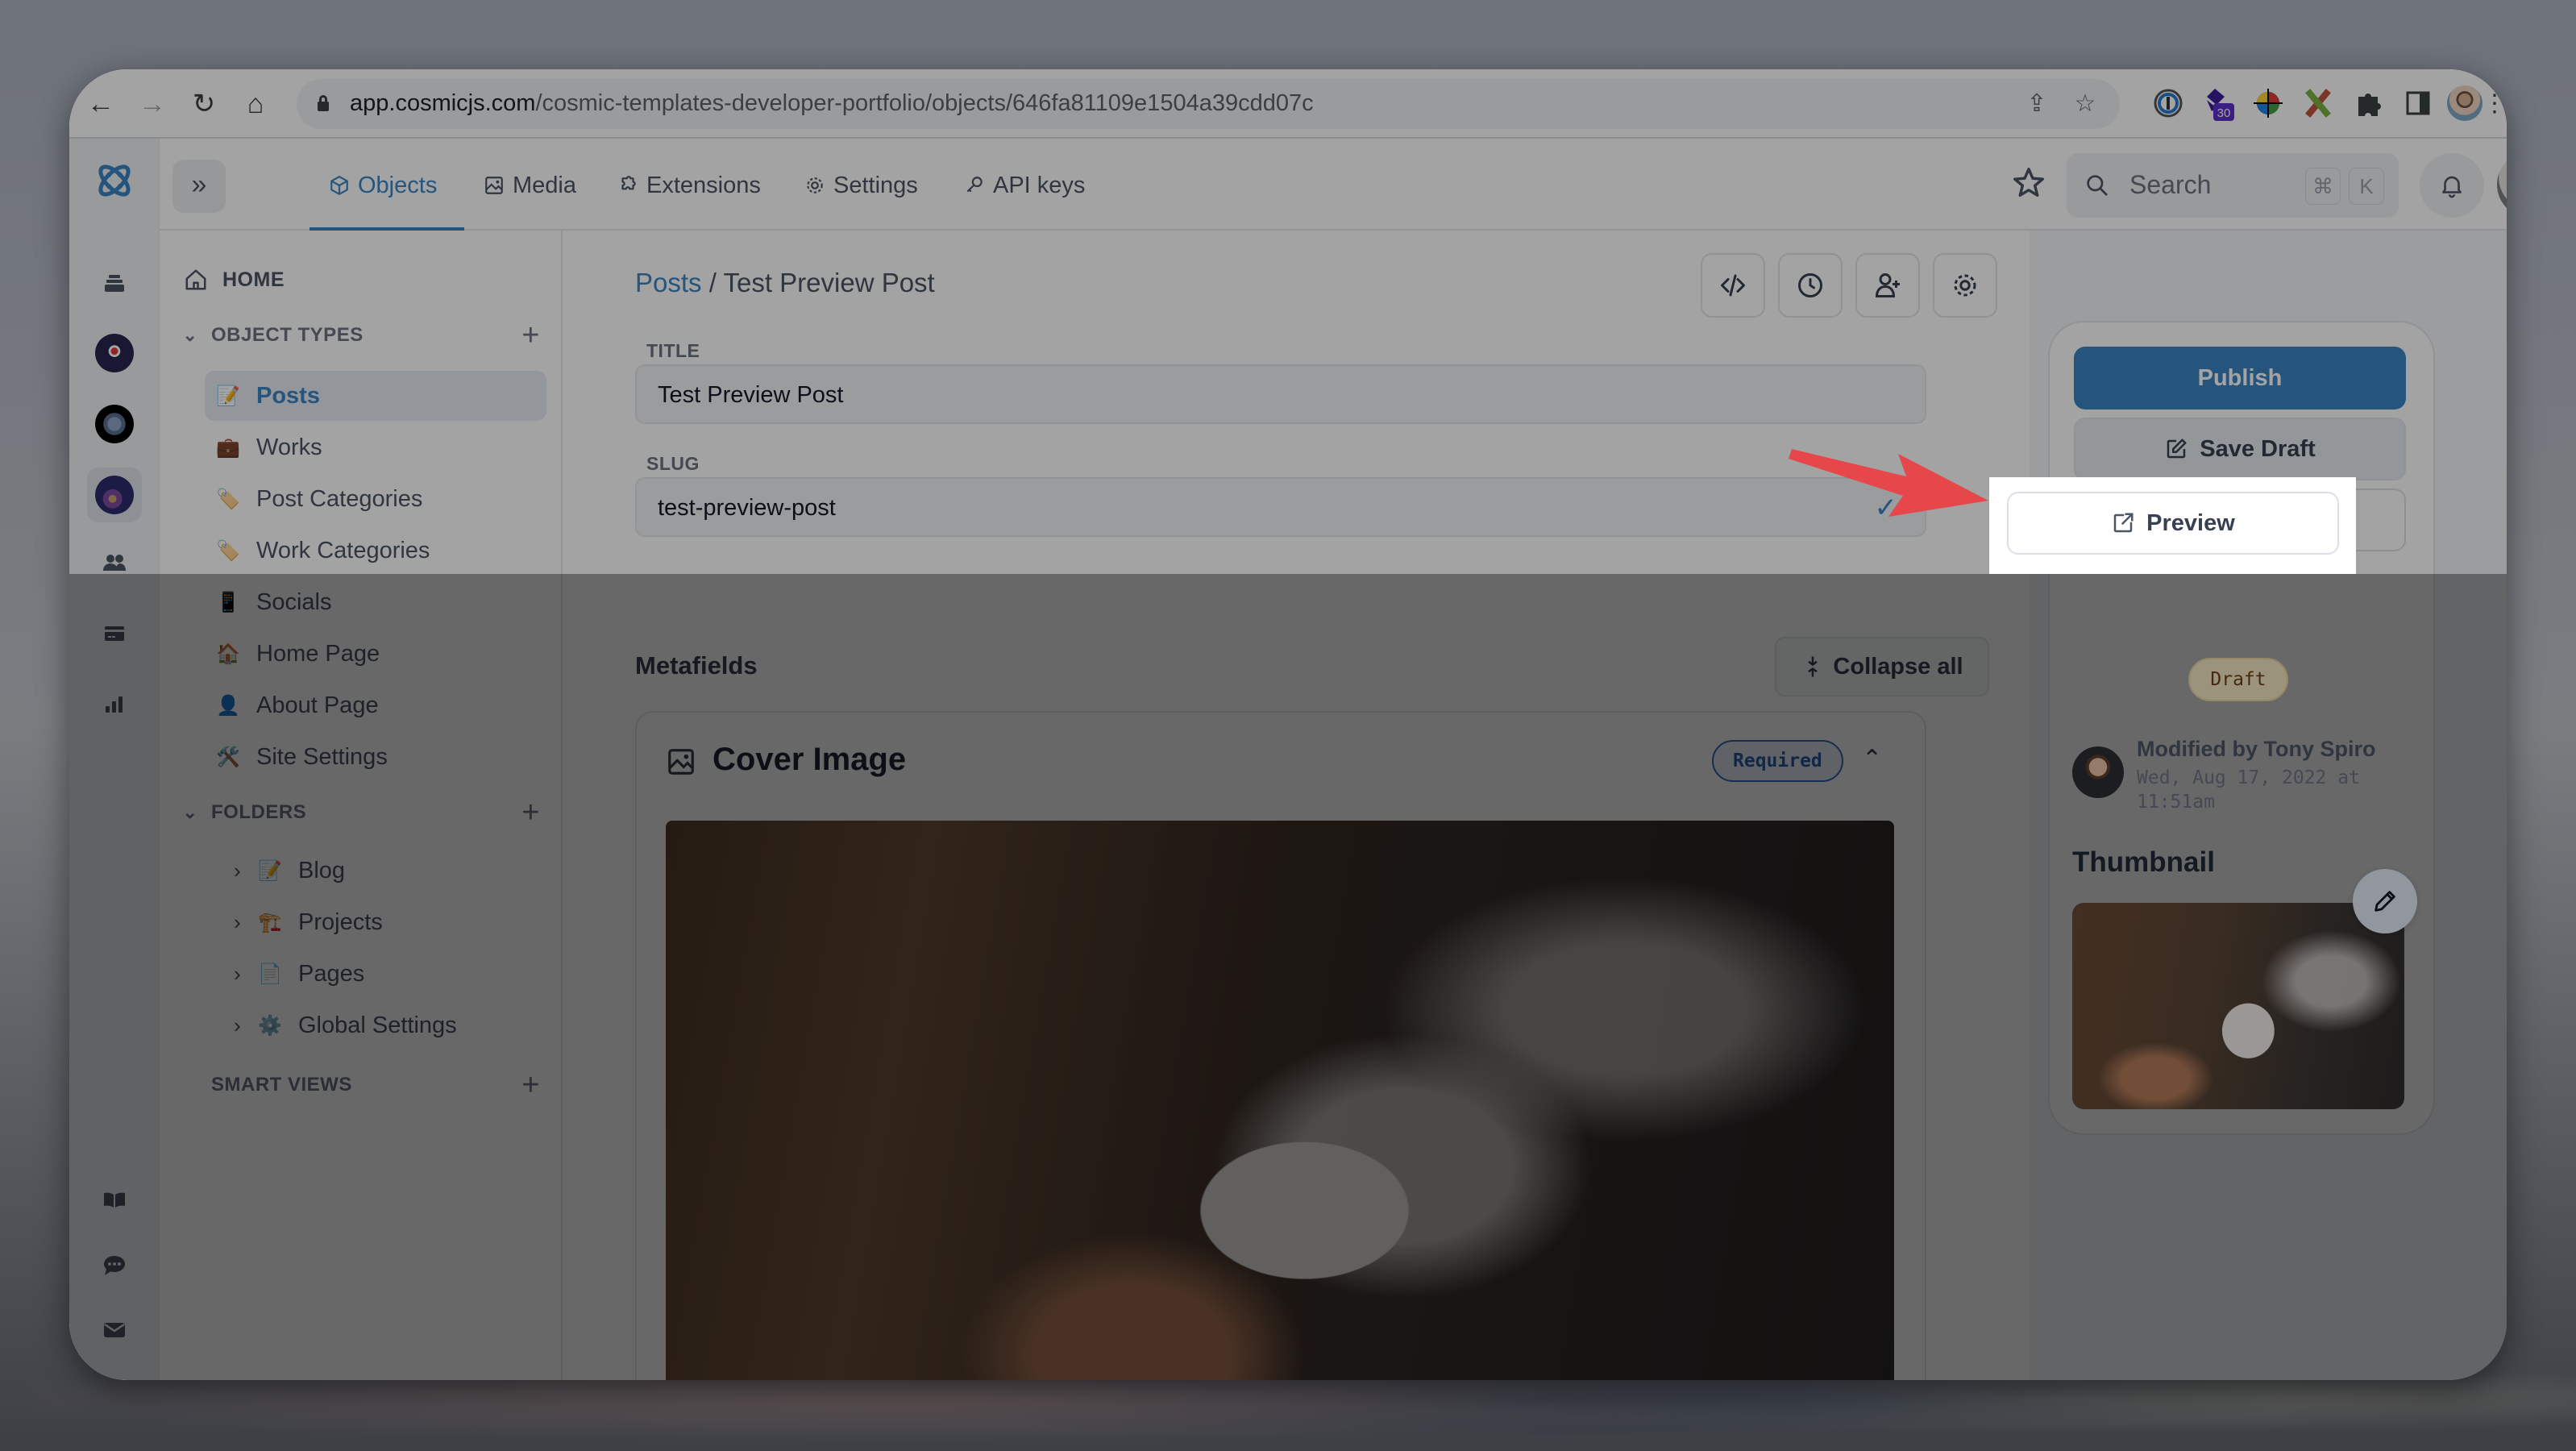 The image size is (2576, 1451). I want to click on add-collaborator-button, so click(1887, 285).